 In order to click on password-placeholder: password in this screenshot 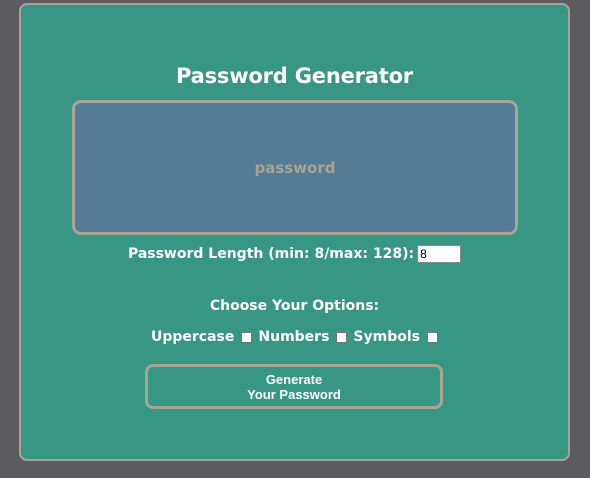, I will do `click(295, 167)`.